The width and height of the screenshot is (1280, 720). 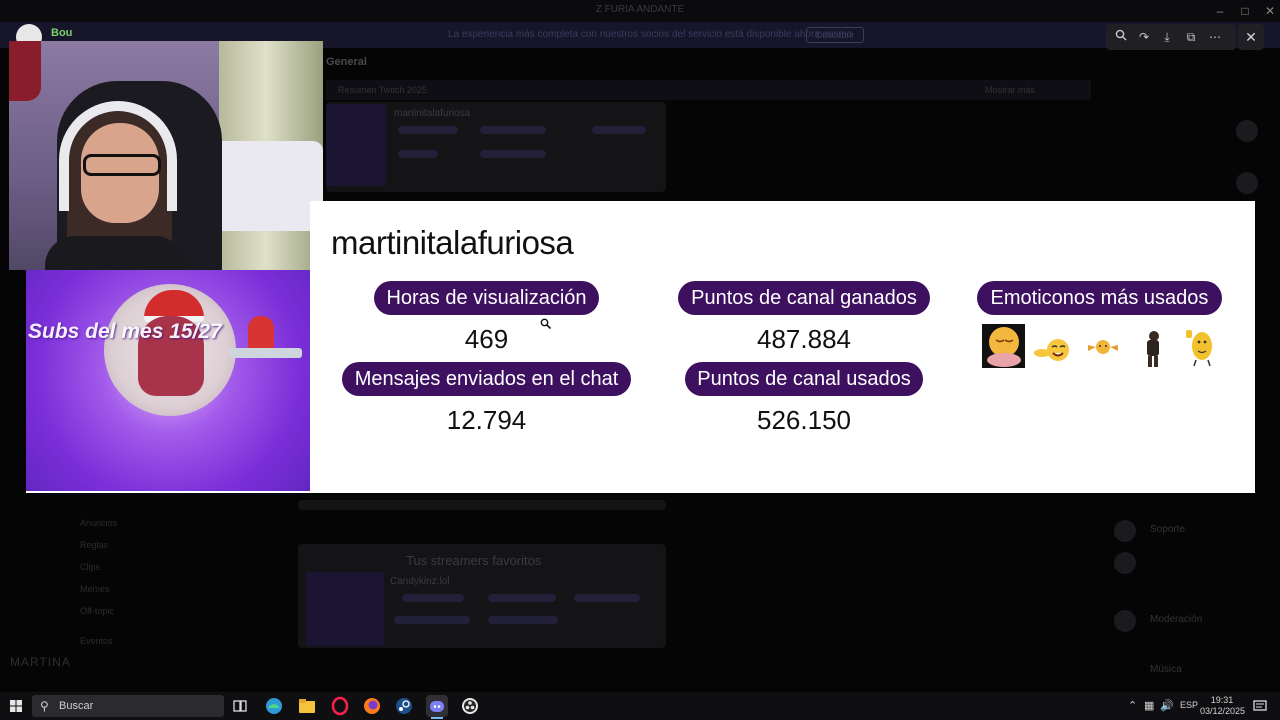 What do you see at coordinates (1149, 705) in the screenshot?
I see `network-icon: ▦` at bounding box center [1149, 705].